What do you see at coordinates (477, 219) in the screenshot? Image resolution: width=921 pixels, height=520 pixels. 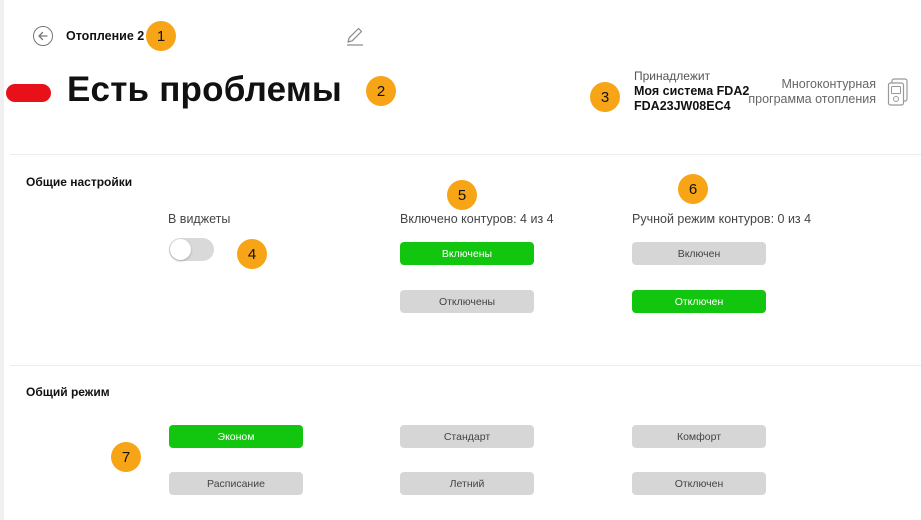 I see `circuits-enabled-label: Включено контуров: 4 из 4` at bounding box center [477, 219].